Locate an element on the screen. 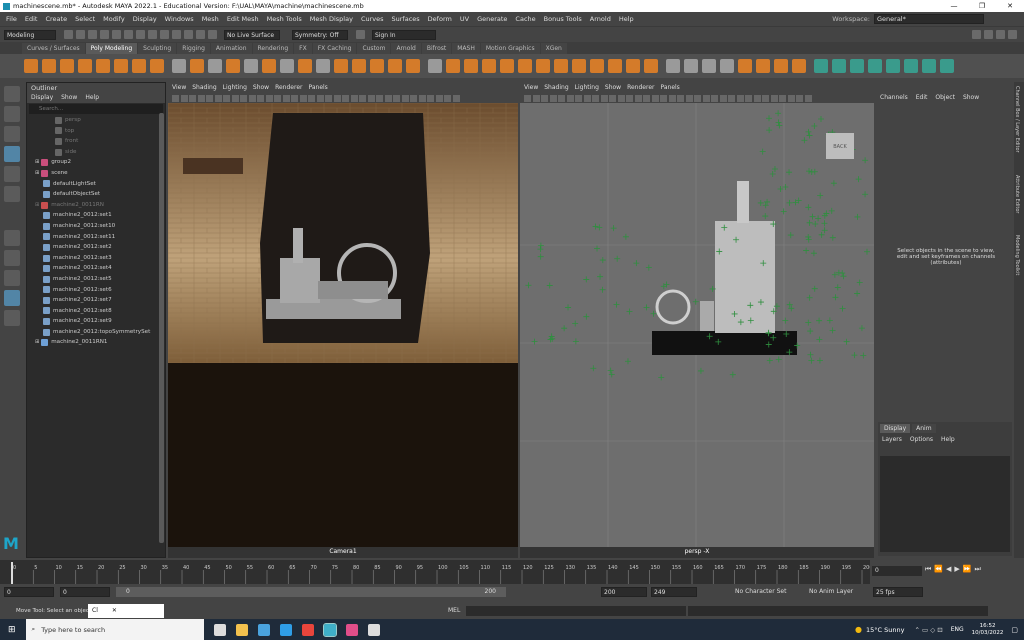 This screenshot has width=1024, height=640. viewport-tool-31-icon is located at coordinates (782, 98).